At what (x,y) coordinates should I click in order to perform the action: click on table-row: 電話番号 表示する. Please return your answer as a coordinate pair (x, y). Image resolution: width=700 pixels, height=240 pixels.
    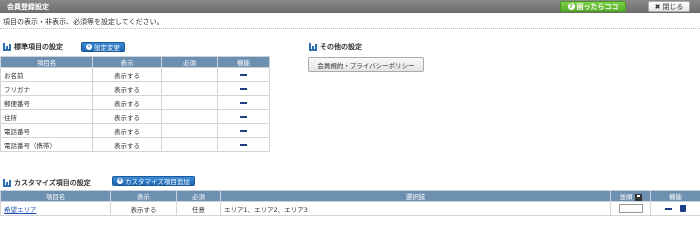
    Looking at the image, I should click on (135, 130).